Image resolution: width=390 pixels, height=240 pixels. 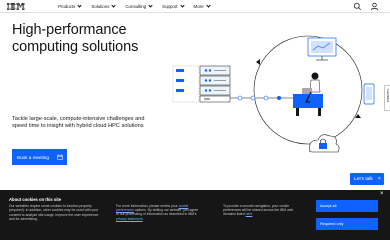 What do you see at coordinates (369, 94) in the screenshot?
I see `phone-graphic` at bounding box center [369, 94].